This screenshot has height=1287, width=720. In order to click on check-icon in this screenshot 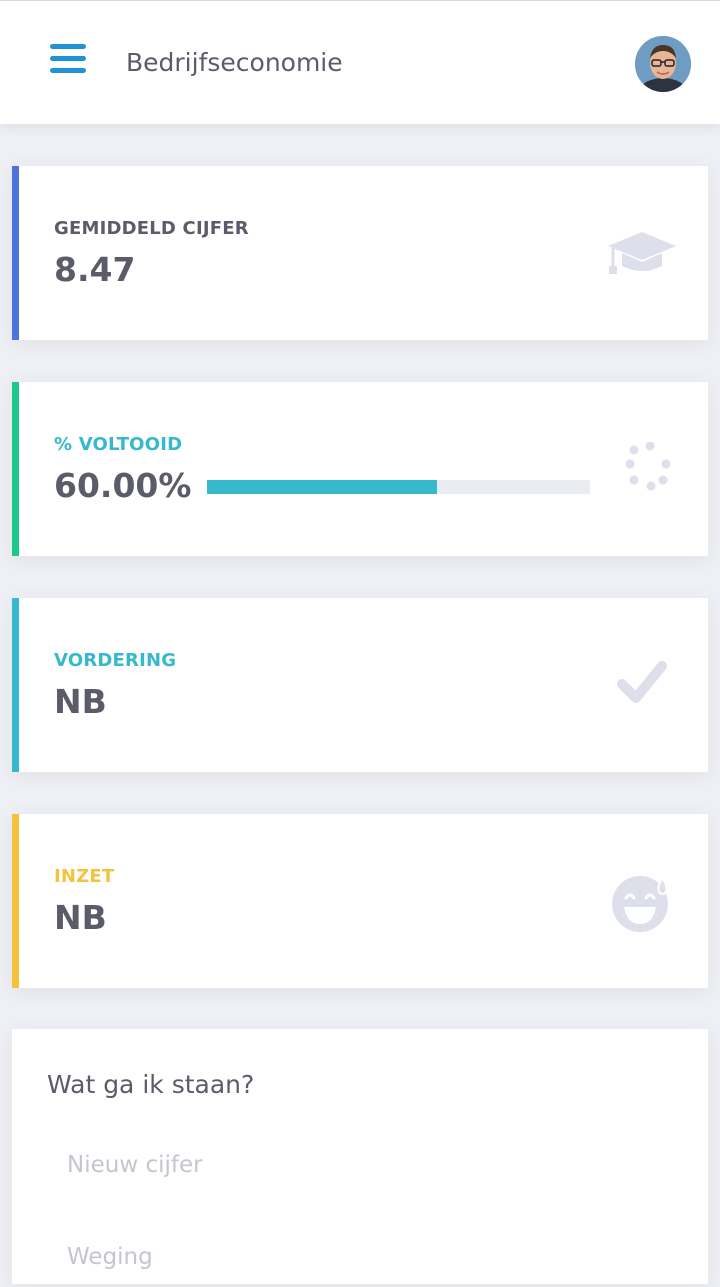, I will do `click(642, 686)`.